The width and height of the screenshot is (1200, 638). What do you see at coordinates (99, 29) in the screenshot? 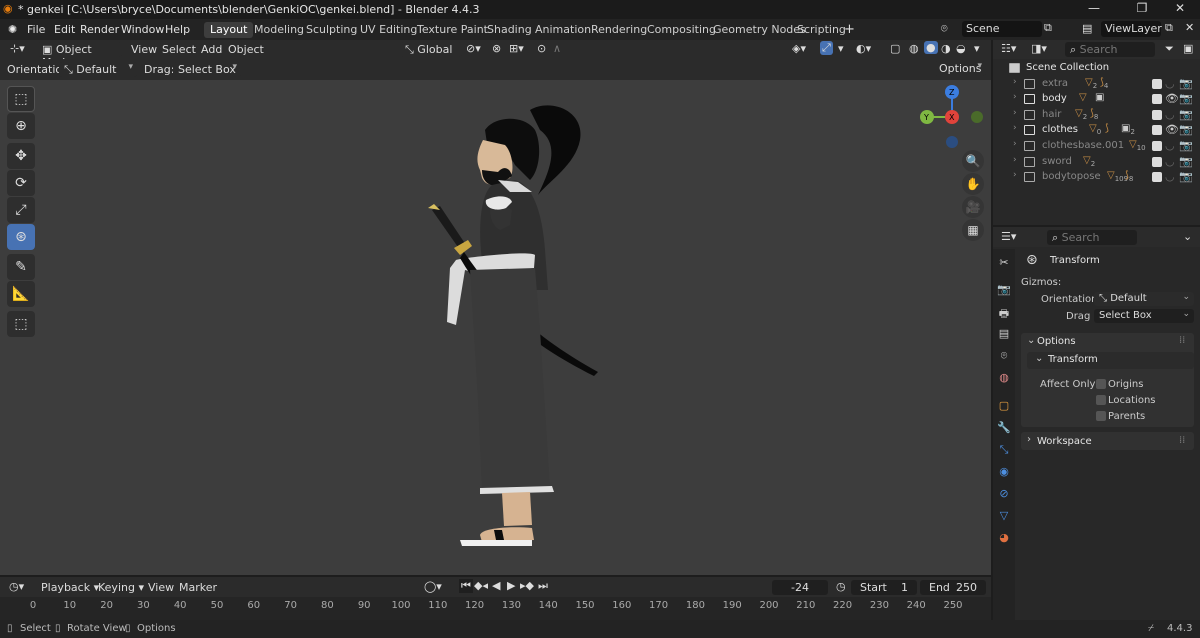
I see `menu-render: Render` at bounding box center [99, 29].